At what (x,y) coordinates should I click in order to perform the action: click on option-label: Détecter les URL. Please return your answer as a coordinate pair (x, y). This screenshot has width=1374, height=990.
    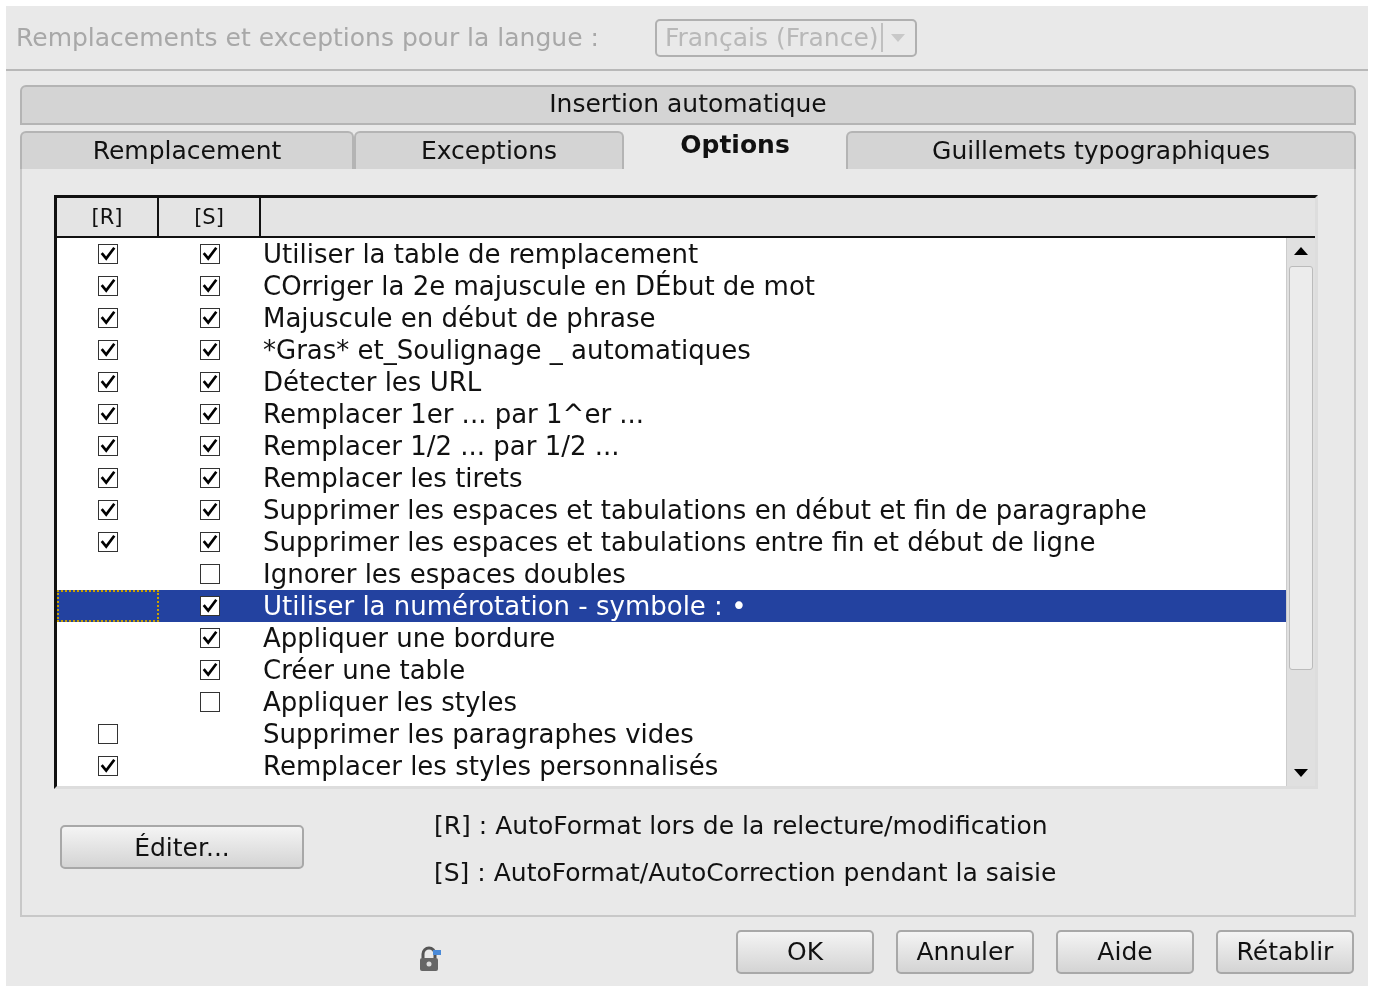
    Looking at the image, I should click on (372, 382).